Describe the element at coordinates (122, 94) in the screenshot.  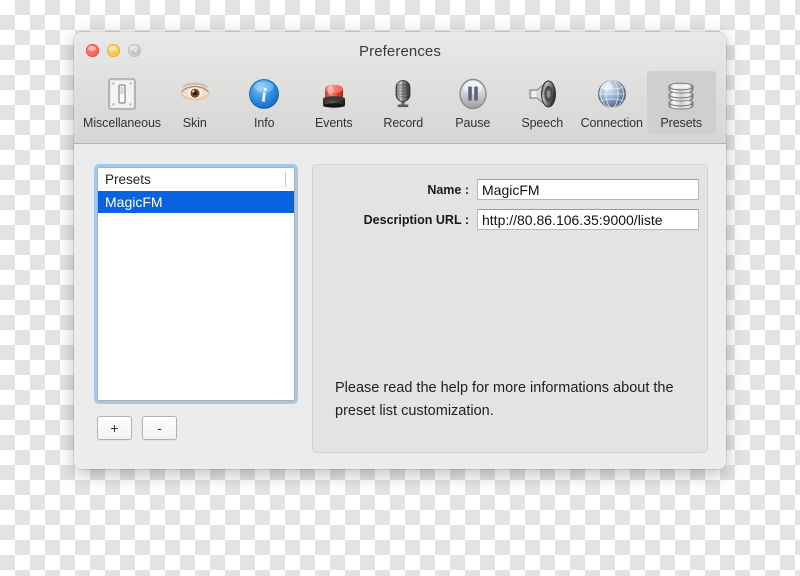
I see `light-switch-icon` at that location.